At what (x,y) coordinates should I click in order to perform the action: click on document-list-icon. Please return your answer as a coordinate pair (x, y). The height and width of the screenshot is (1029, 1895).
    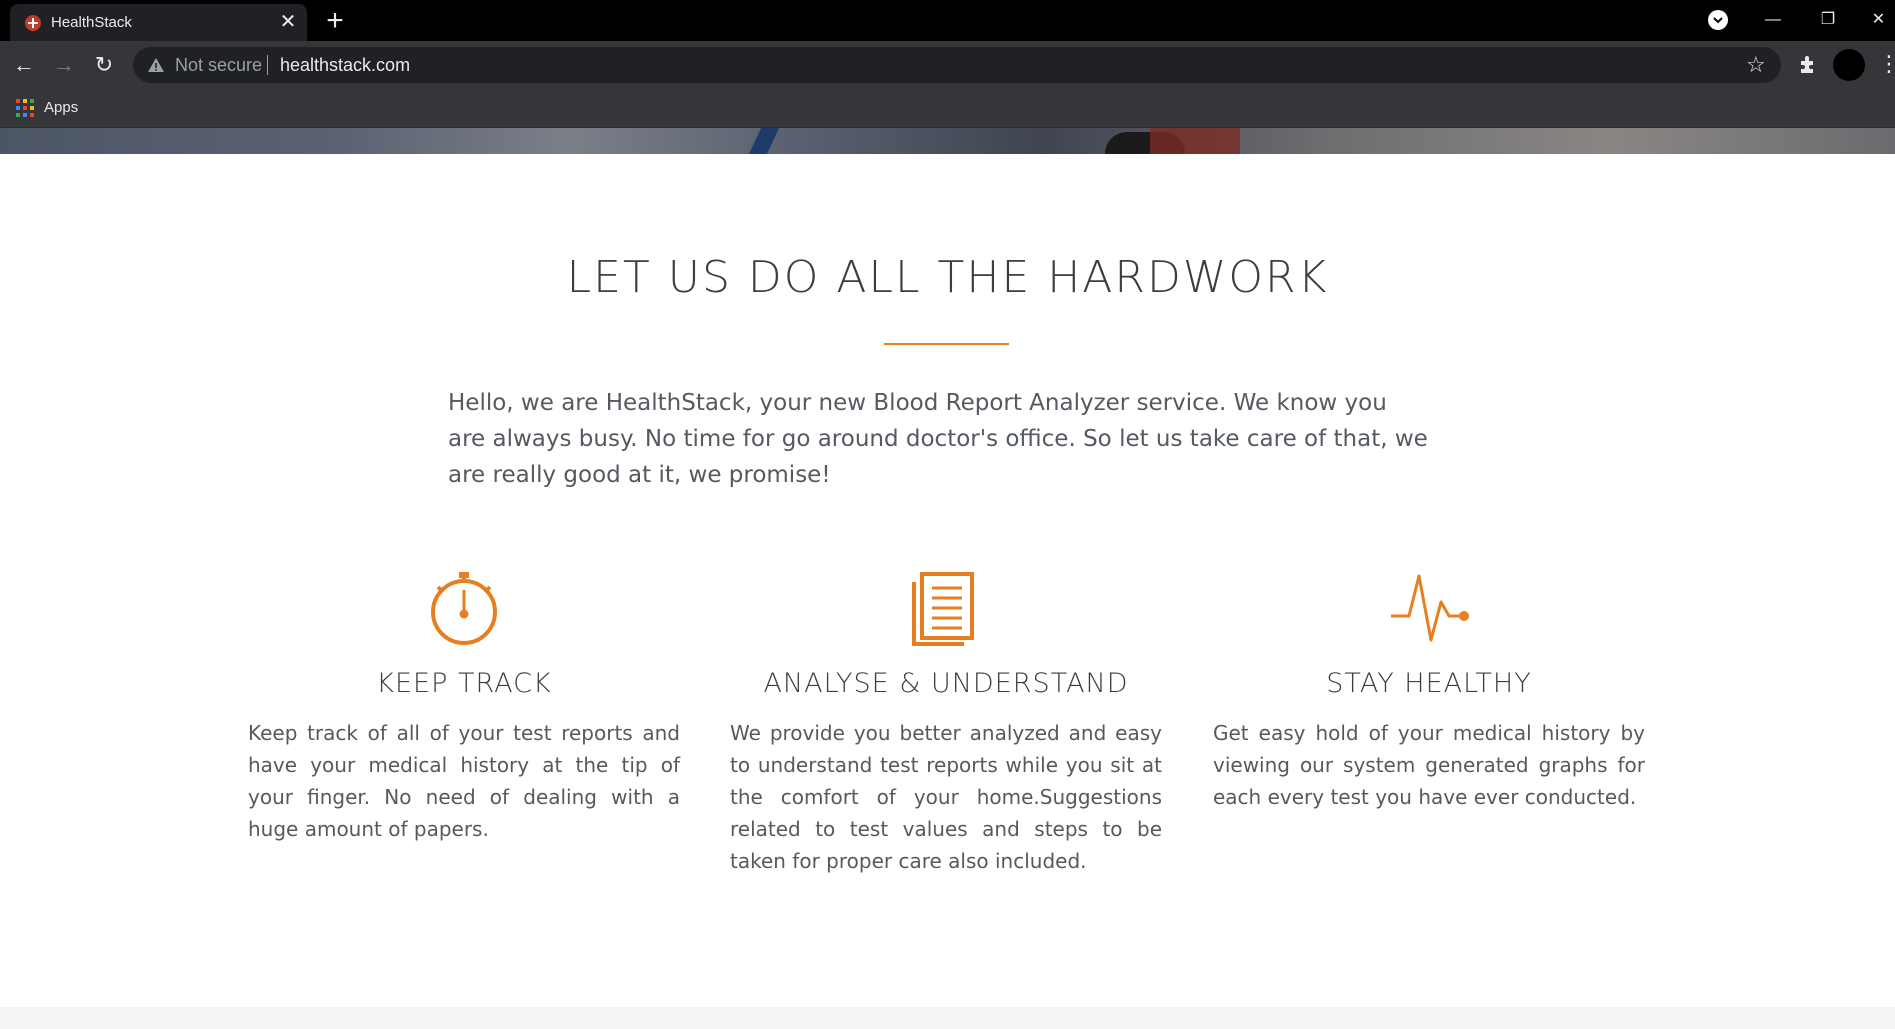
    Looking at the image, I should click on (943, 609).